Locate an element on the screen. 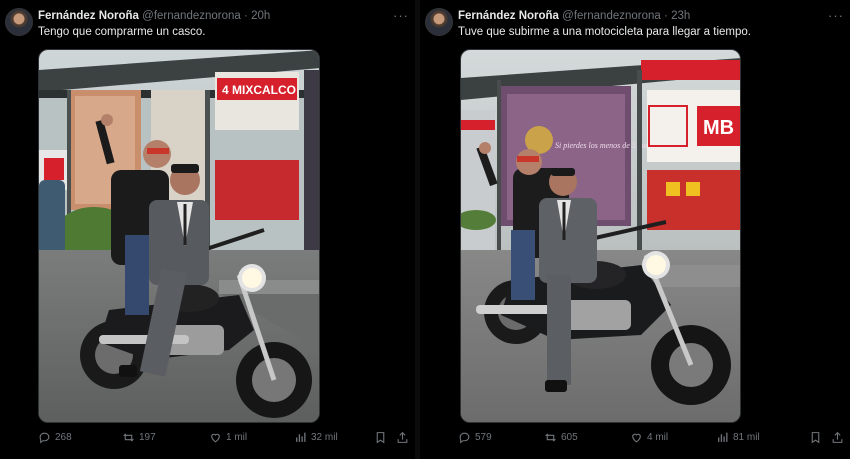 The image size is (850, 459). station-sign: 4 MIXCALCO is located at coordinates (259, 90).